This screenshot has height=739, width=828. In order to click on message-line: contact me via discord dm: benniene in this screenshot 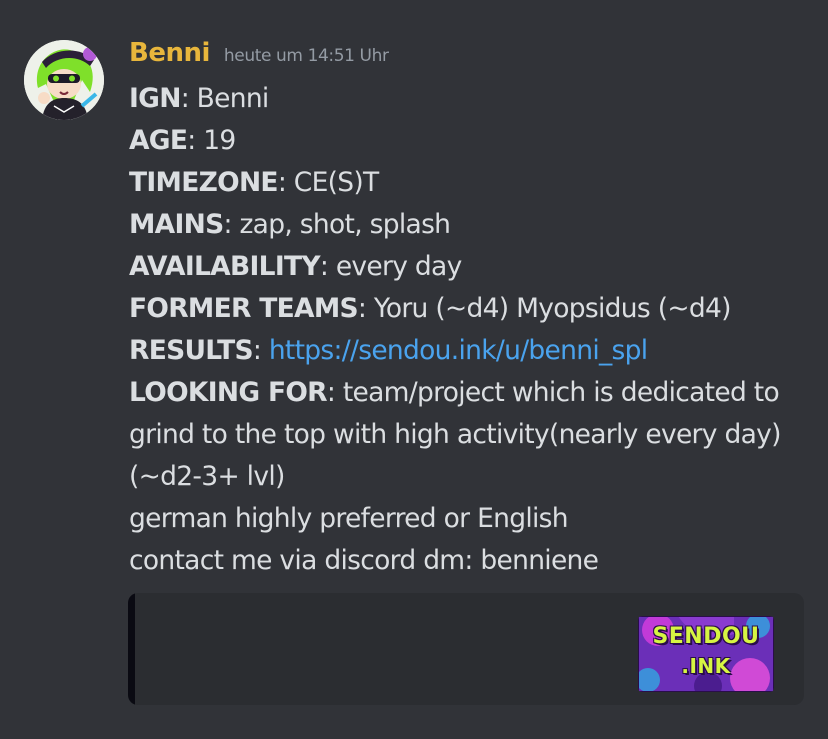, I will do `click(469, 561)`.